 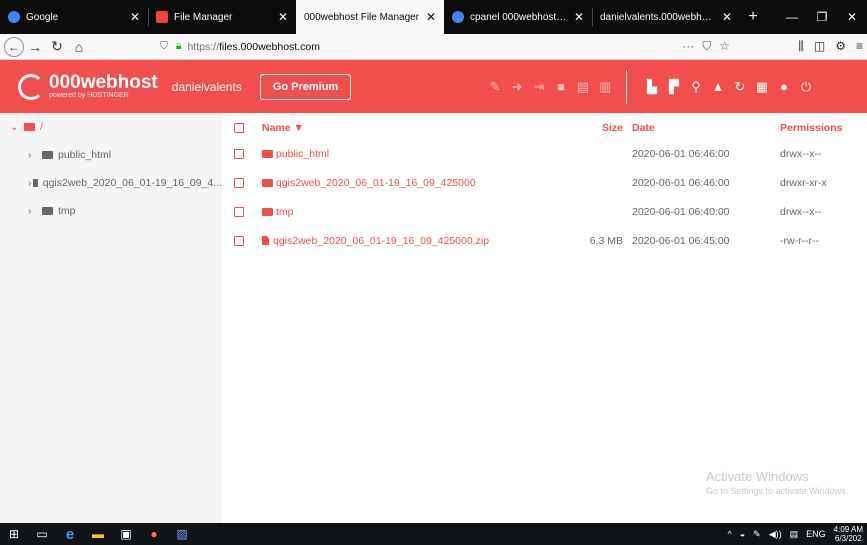 I want to click on edge-browser-icon: e, so click(x=70, y=534).